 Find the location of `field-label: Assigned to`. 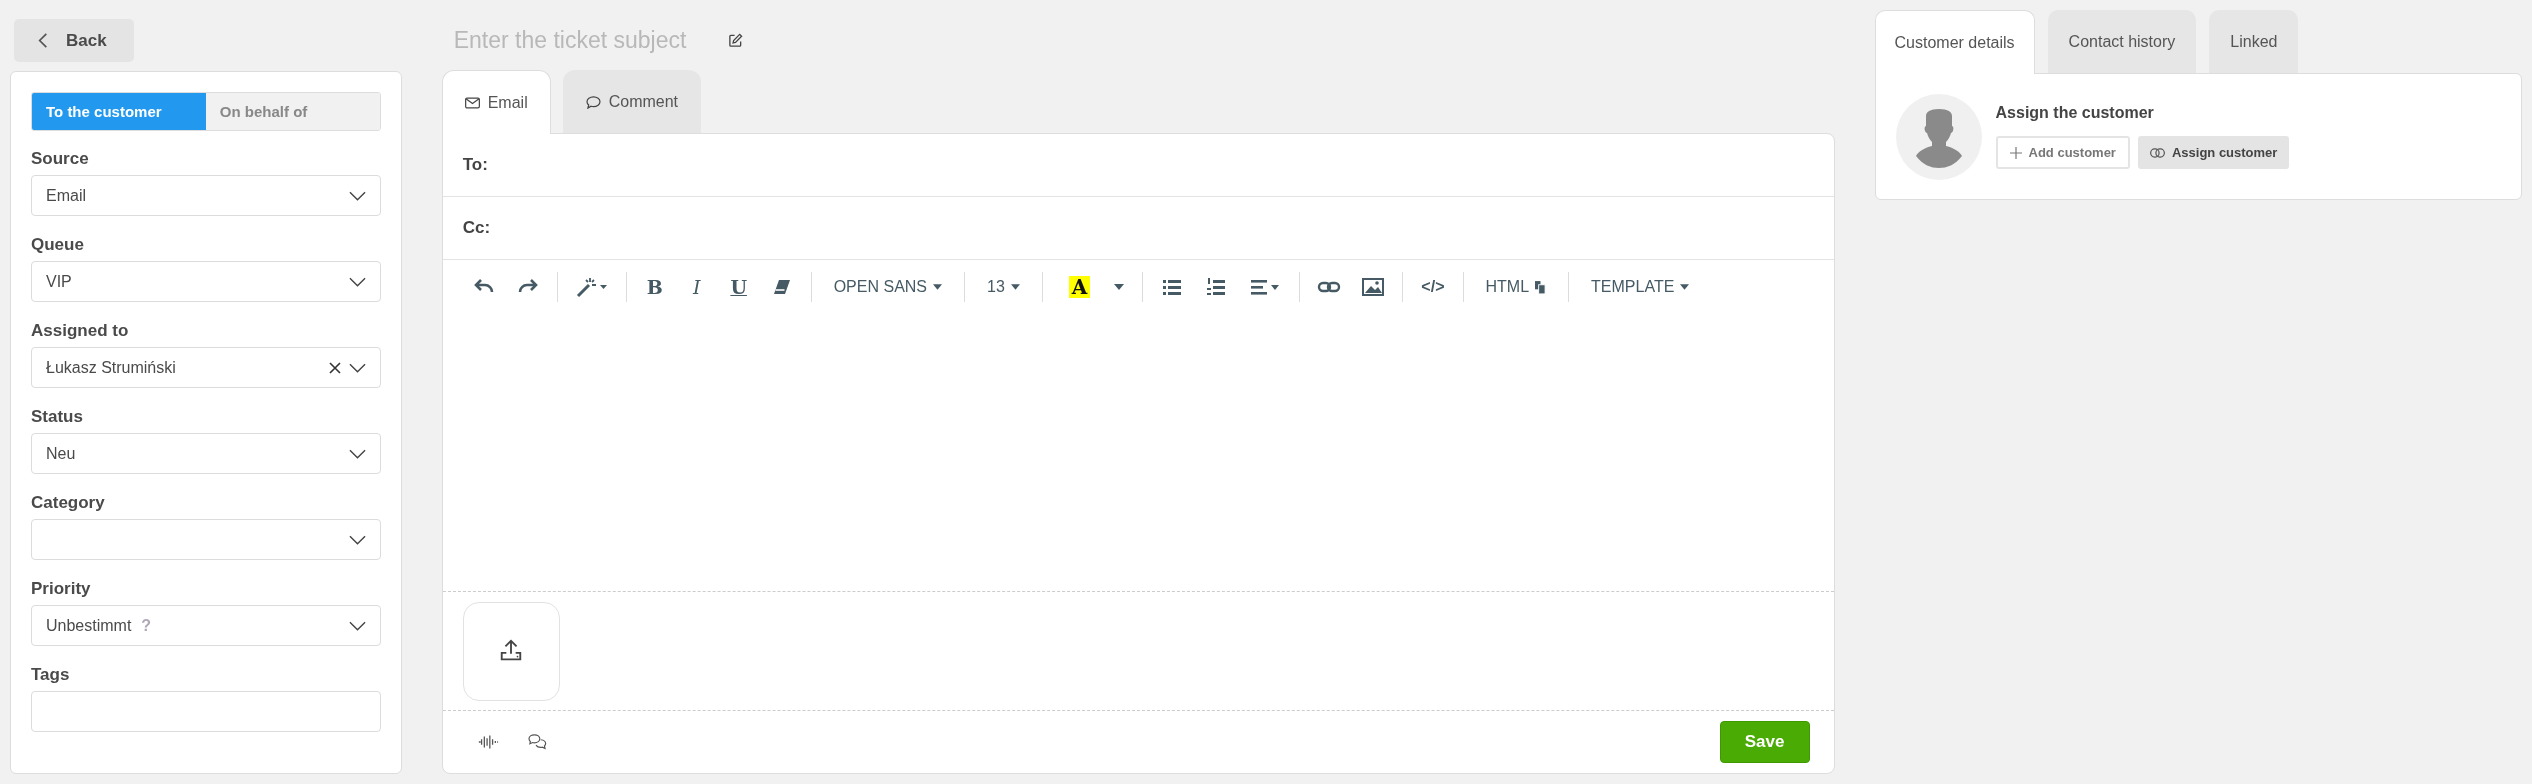

field-label: Assigned to is located at coordinates (80, 331).